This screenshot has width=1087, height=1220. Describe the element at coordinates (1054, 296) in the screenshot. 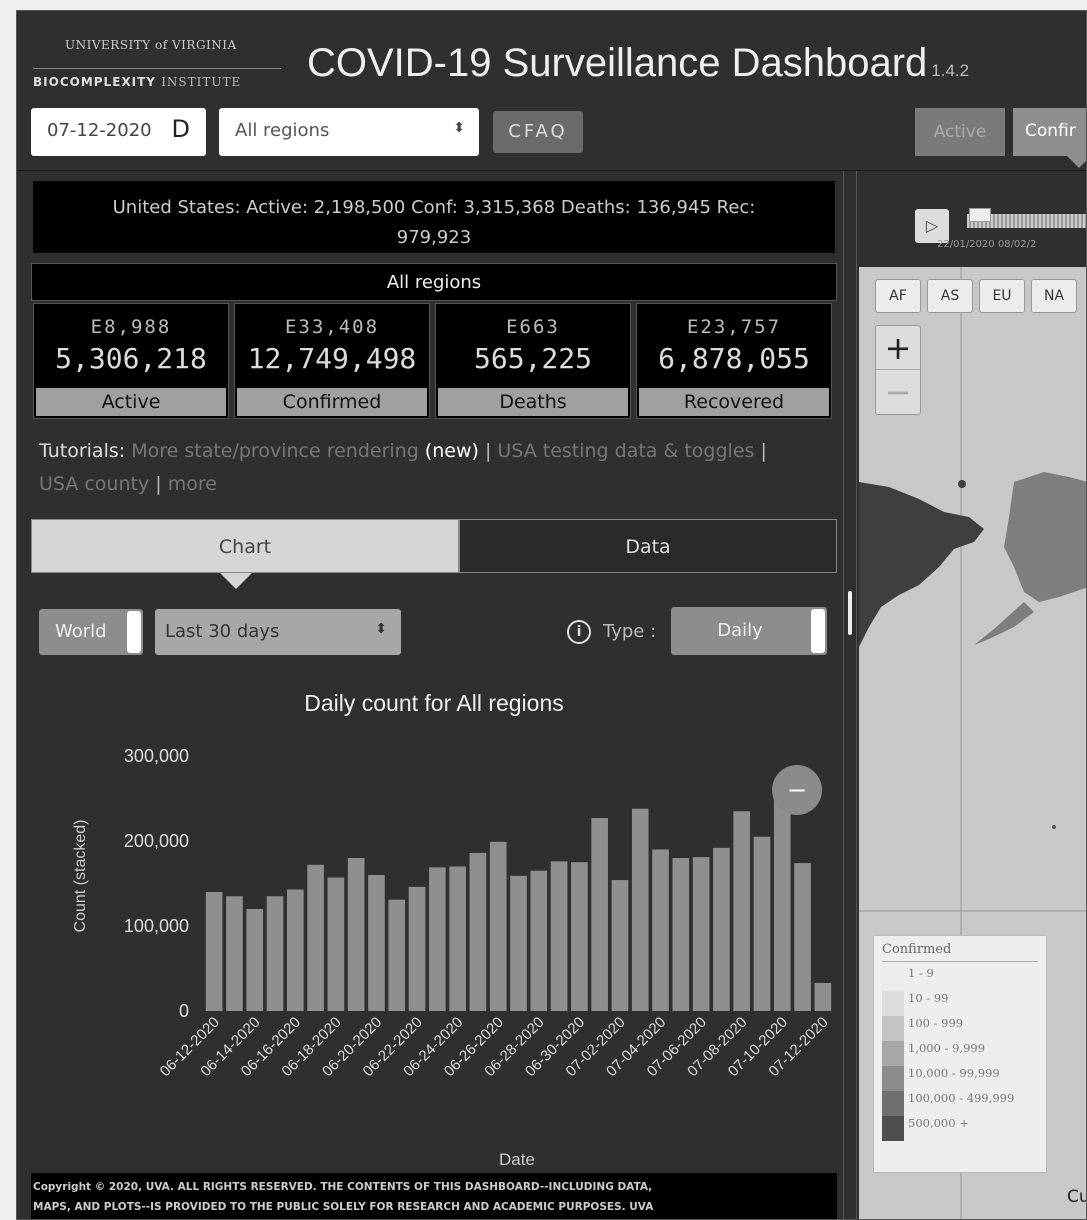

I see `continent-button-na: NA` at that location.